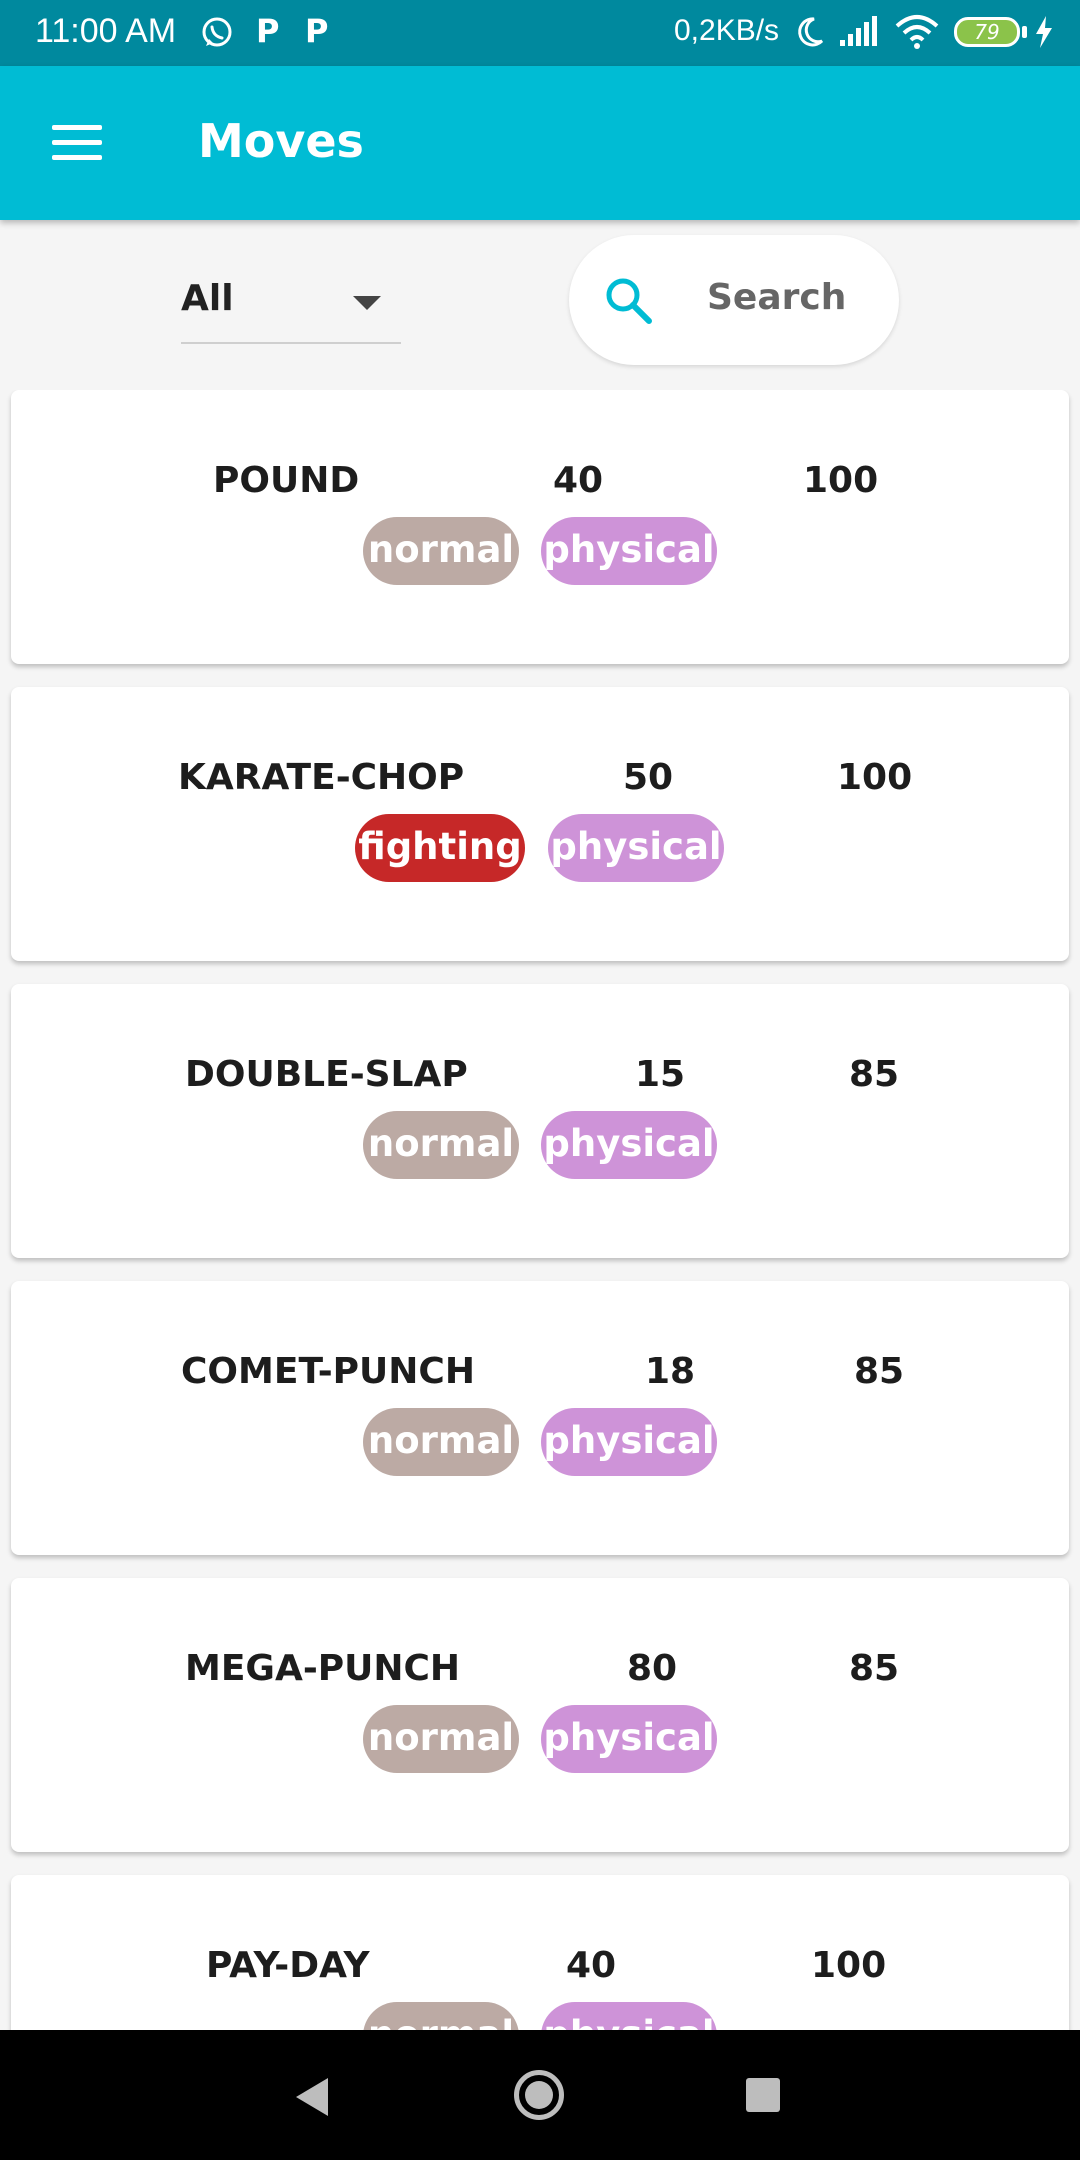 The height and width of the screenshot is (2160, 1080). Describe the element at coordinates (77, 143) in the screenshot. I see `hamburger-menu-icon` at that location.